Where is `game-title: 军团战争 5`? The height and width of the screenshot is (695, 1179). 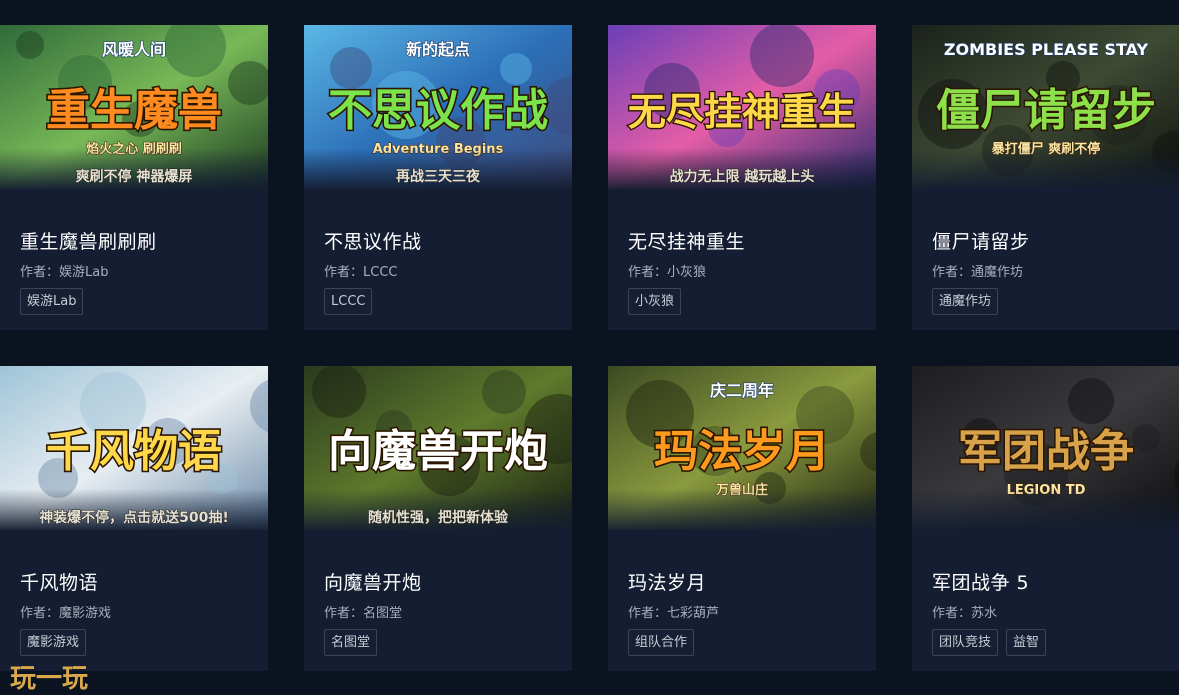 game-title: 军团战争 5 is located at coordinates (980, 581).